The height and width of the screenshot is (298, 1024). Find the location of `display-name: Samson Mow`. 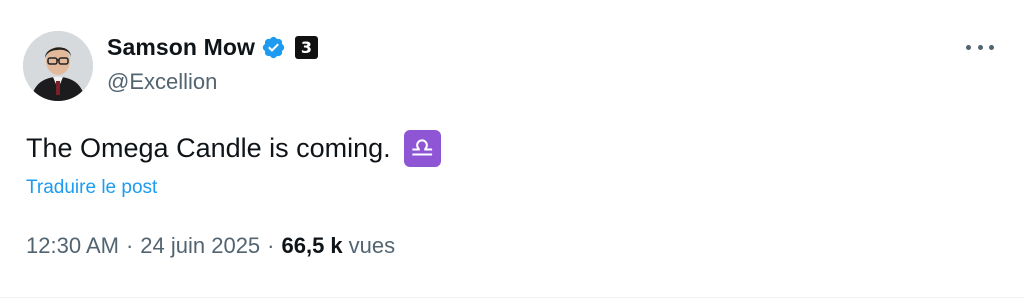

display-name: Samson Mow is located at coordinates (181, 47).